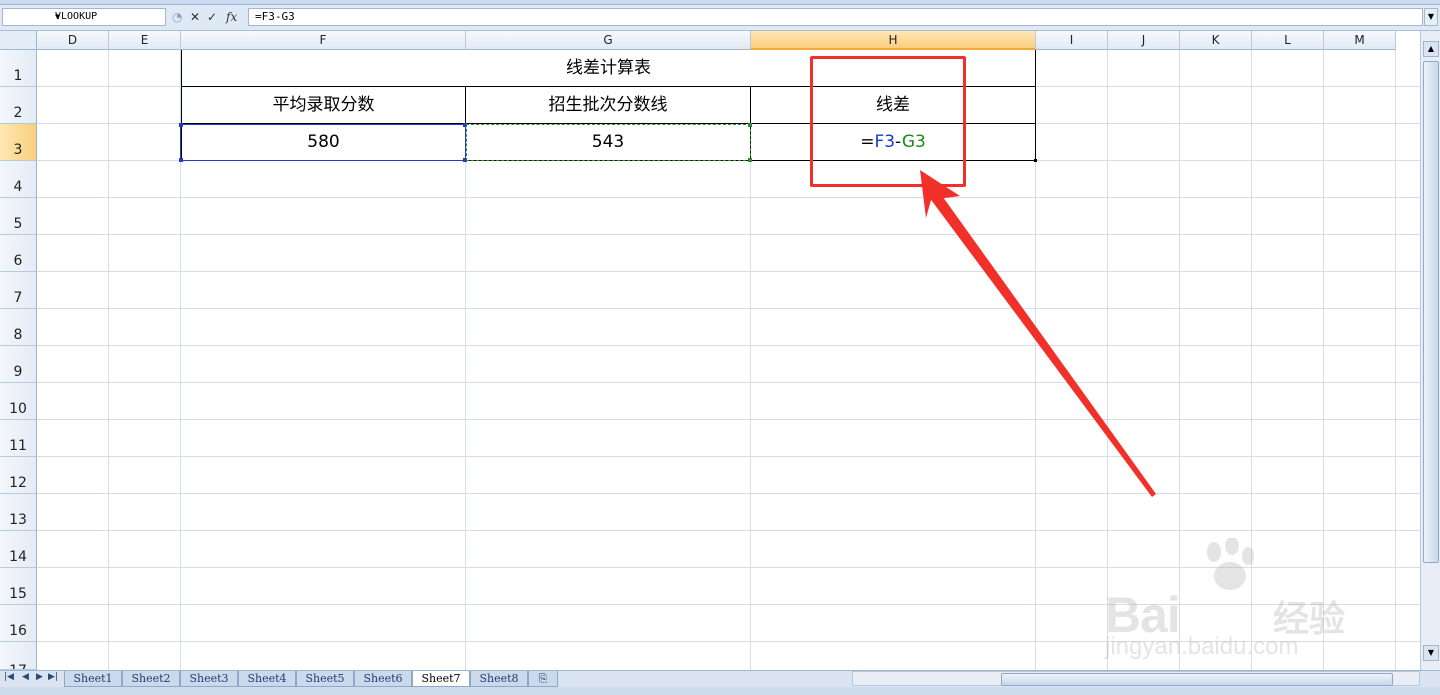  Describe the element at coordinates (1230, 564) in the screenshot. I see `paw-logo-icon` at that location.